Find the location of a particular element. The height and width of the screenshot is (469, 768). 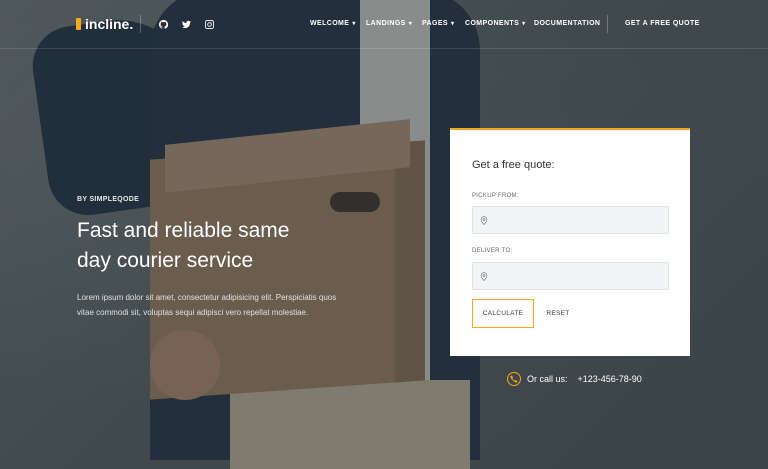

logo: incline. is located at coordinates (104, 24).